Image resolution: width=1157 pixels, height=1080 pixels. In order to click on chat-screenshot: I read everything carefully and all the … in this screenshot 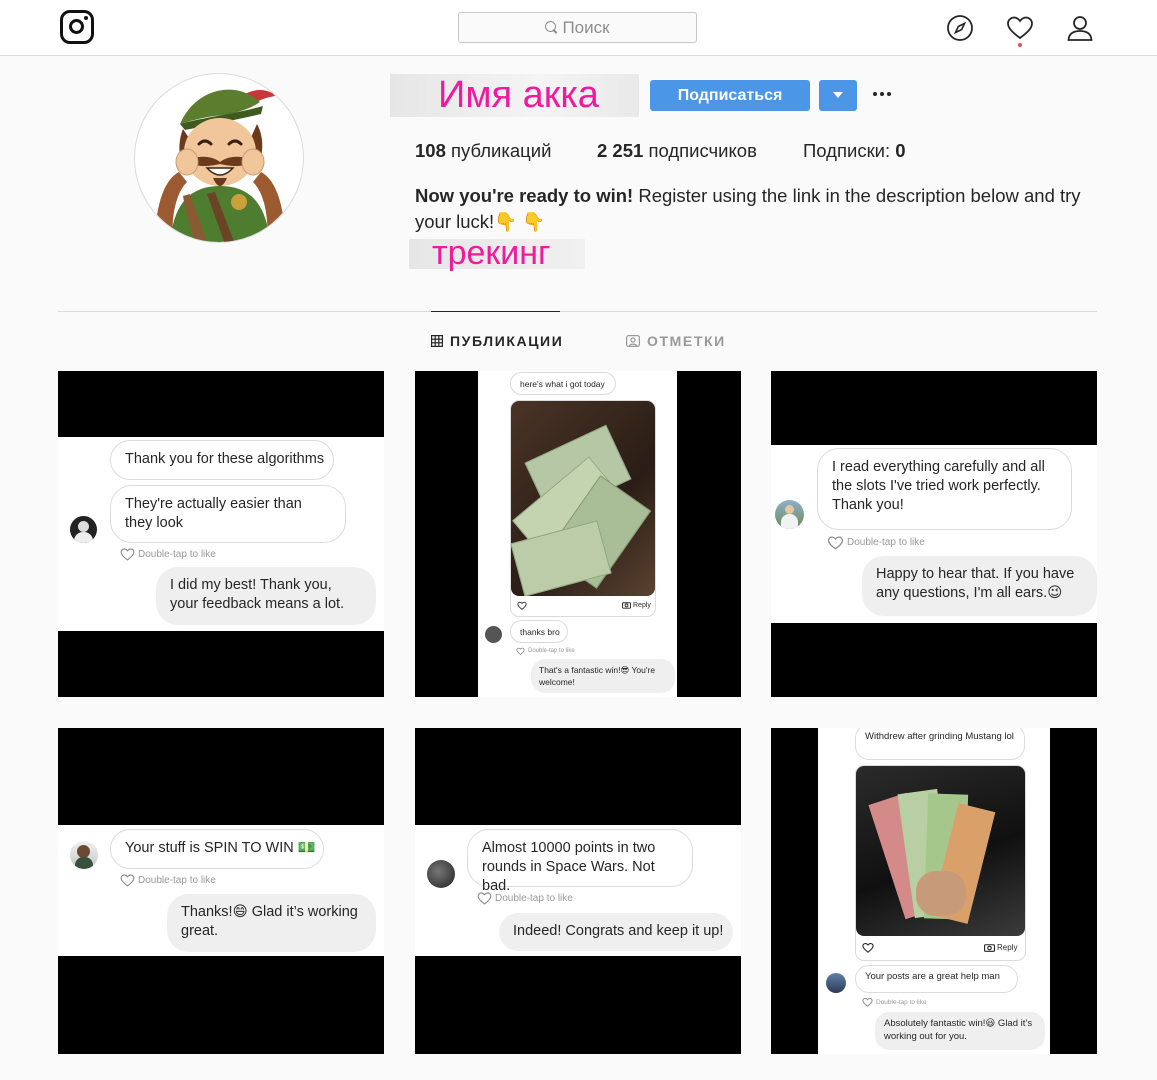, I will do `click(934, 534)`.